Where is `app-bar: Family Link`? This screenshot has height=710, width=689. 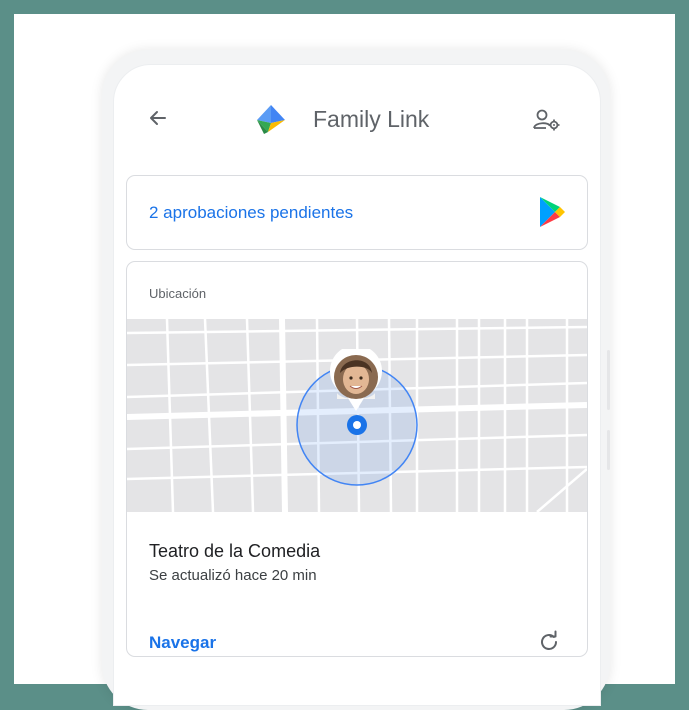
app-bar: Family Link is located at coordinates (357, 115).